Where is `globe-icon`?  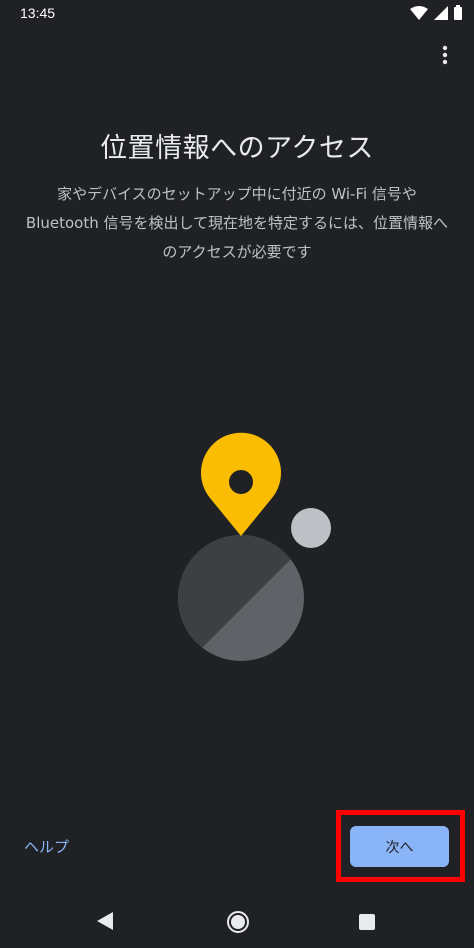 globe-icon is located at coordinates (241, 598).